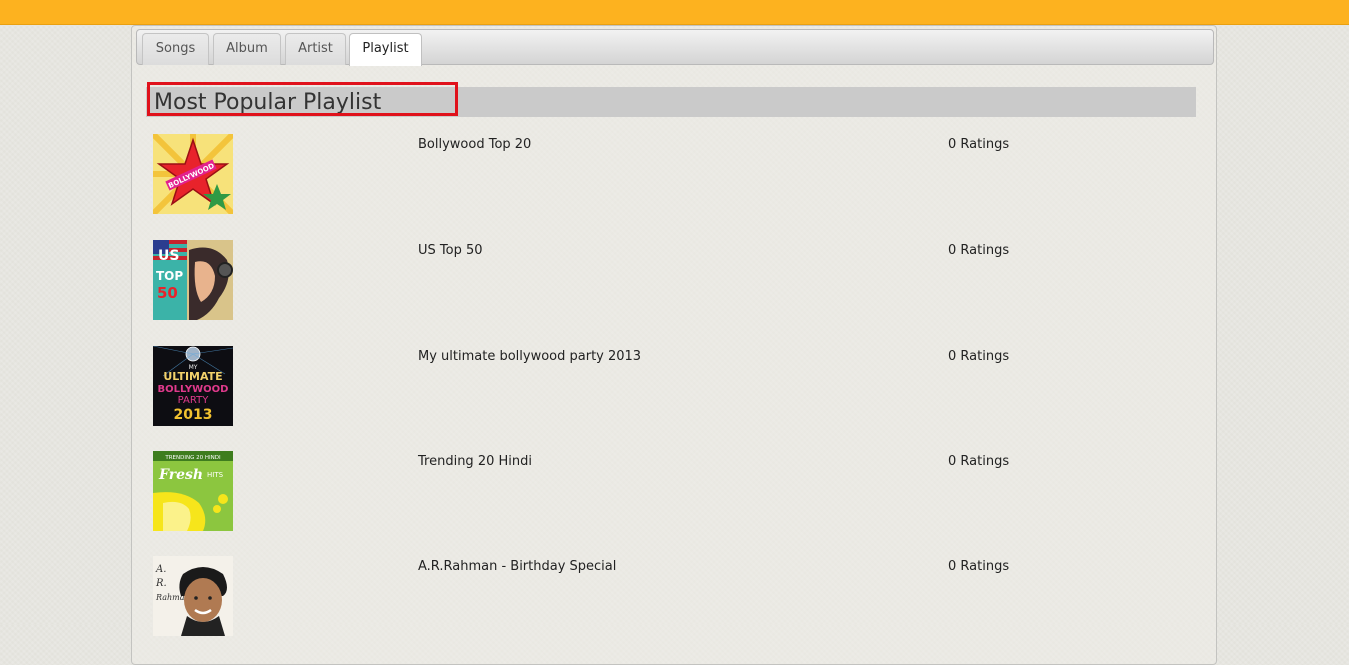  I want to click on tab-artist: Artist, so click(315, 49).